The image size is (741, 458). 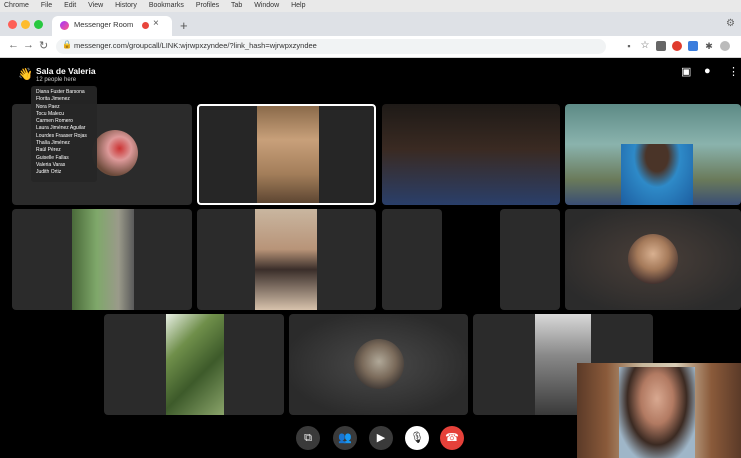 I want to click on end-call-icon: ☎, so click(x=452, y=438).